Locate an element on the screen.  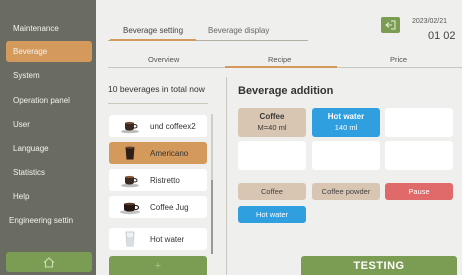
home-icon is located at coordinates (49, 262).